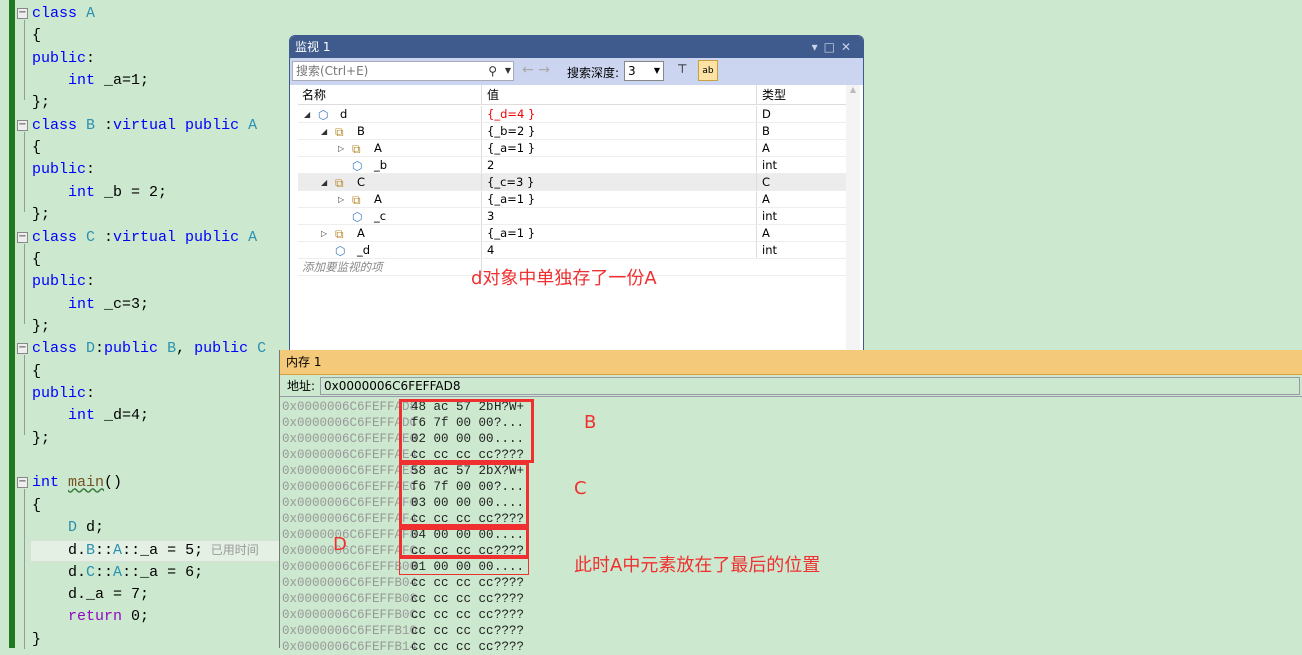  What do you see at coordinates (90, 617) in the screenshot?
I see `code-line: return 0;` at bounding box center [90, 617].